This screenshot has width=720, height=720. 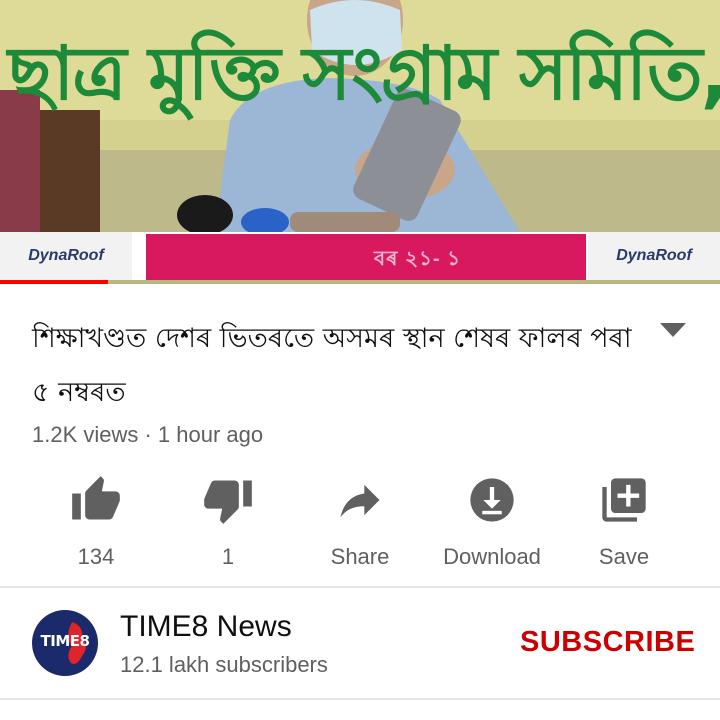 I want to click on download-label: Download, so click(x=492, y=556).